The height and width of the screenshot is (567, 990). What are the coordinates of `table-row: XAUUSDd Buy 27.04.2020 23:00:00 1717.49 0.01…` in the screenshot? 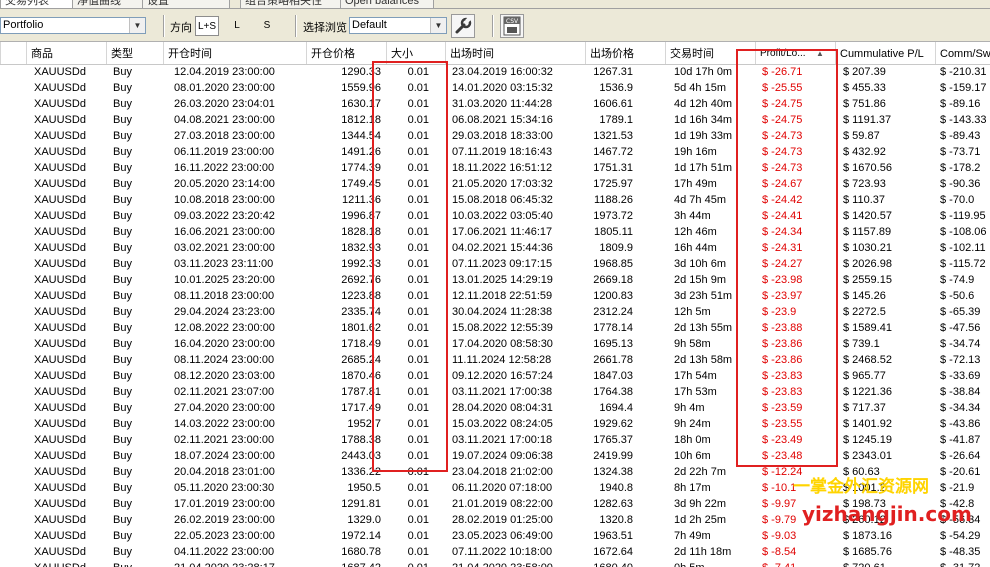 It's located at (495, 408).